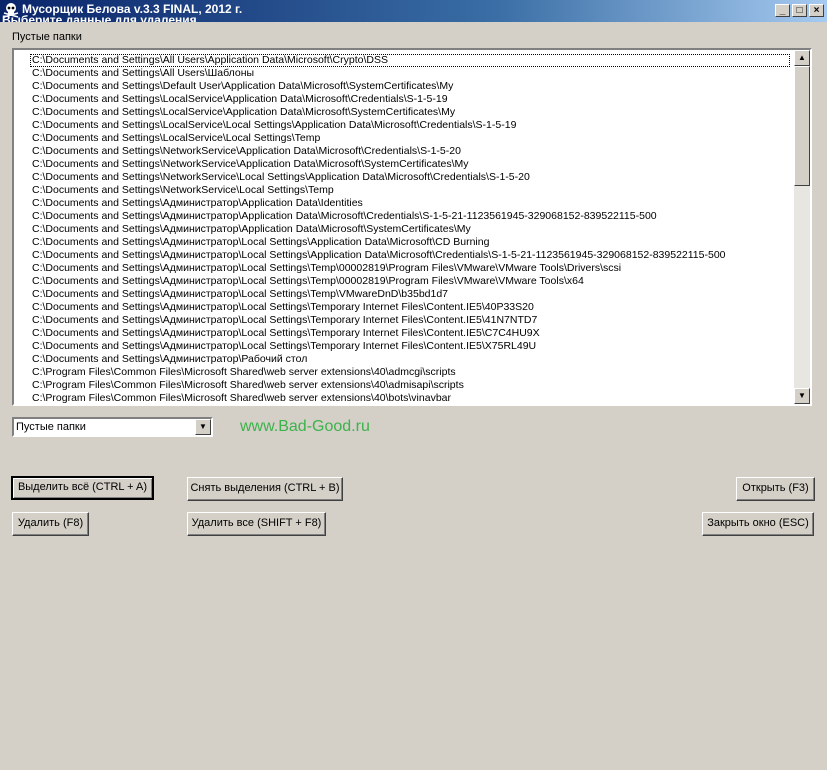 This screenshot has height=770, width=827. I want to click on scroll-thumb, so click(802, 126).